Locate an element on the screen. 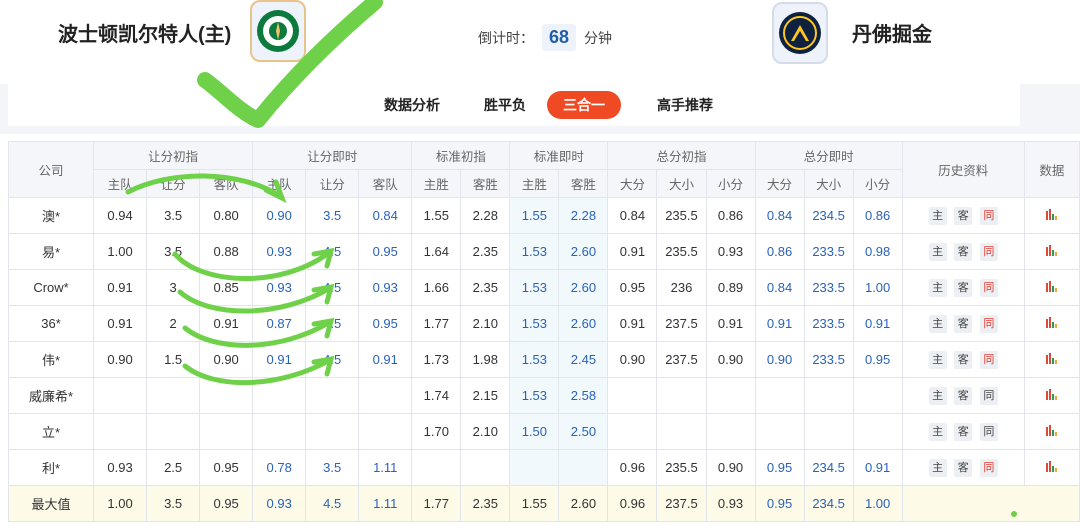 The height and width of the screenshot is (525, 1080). handicap-live-cell: 0.91 is located at coordinates (279, 359).